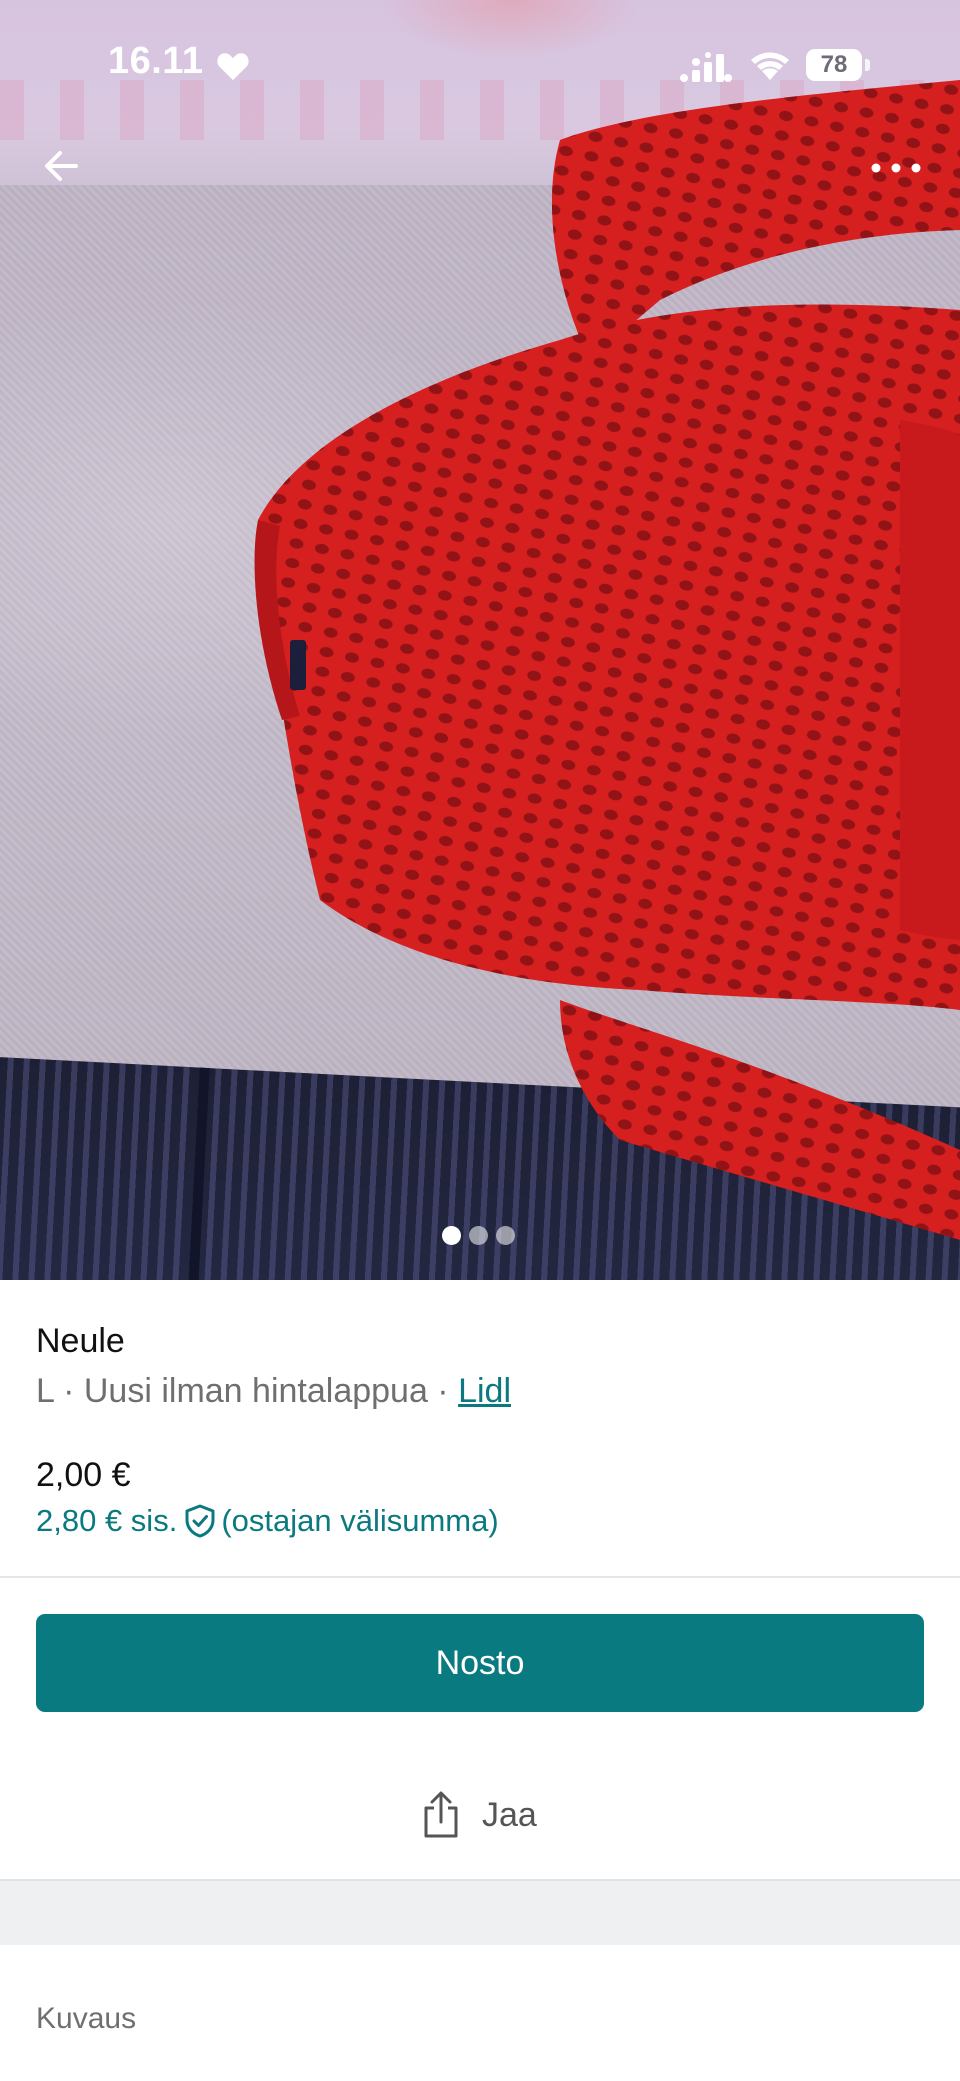 Image resolution: width=960 pixels, height=2081 pixels. I want to click on section-separator, so click(480, 1912).